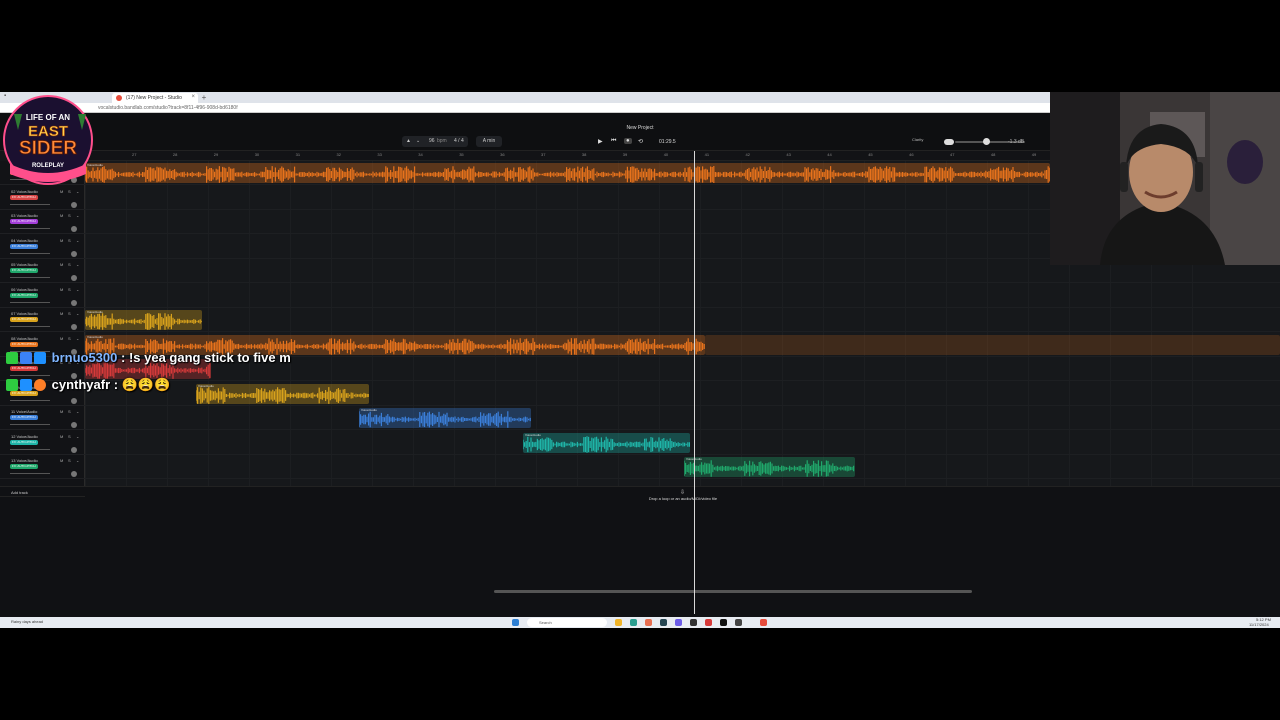 Image resolution: width=1280 pixels, height=720 pixels. I want to click on track-header-row: 04 Voice/Audio M S ⌄ FX: AUTO-PITCH, so click(42, 247).